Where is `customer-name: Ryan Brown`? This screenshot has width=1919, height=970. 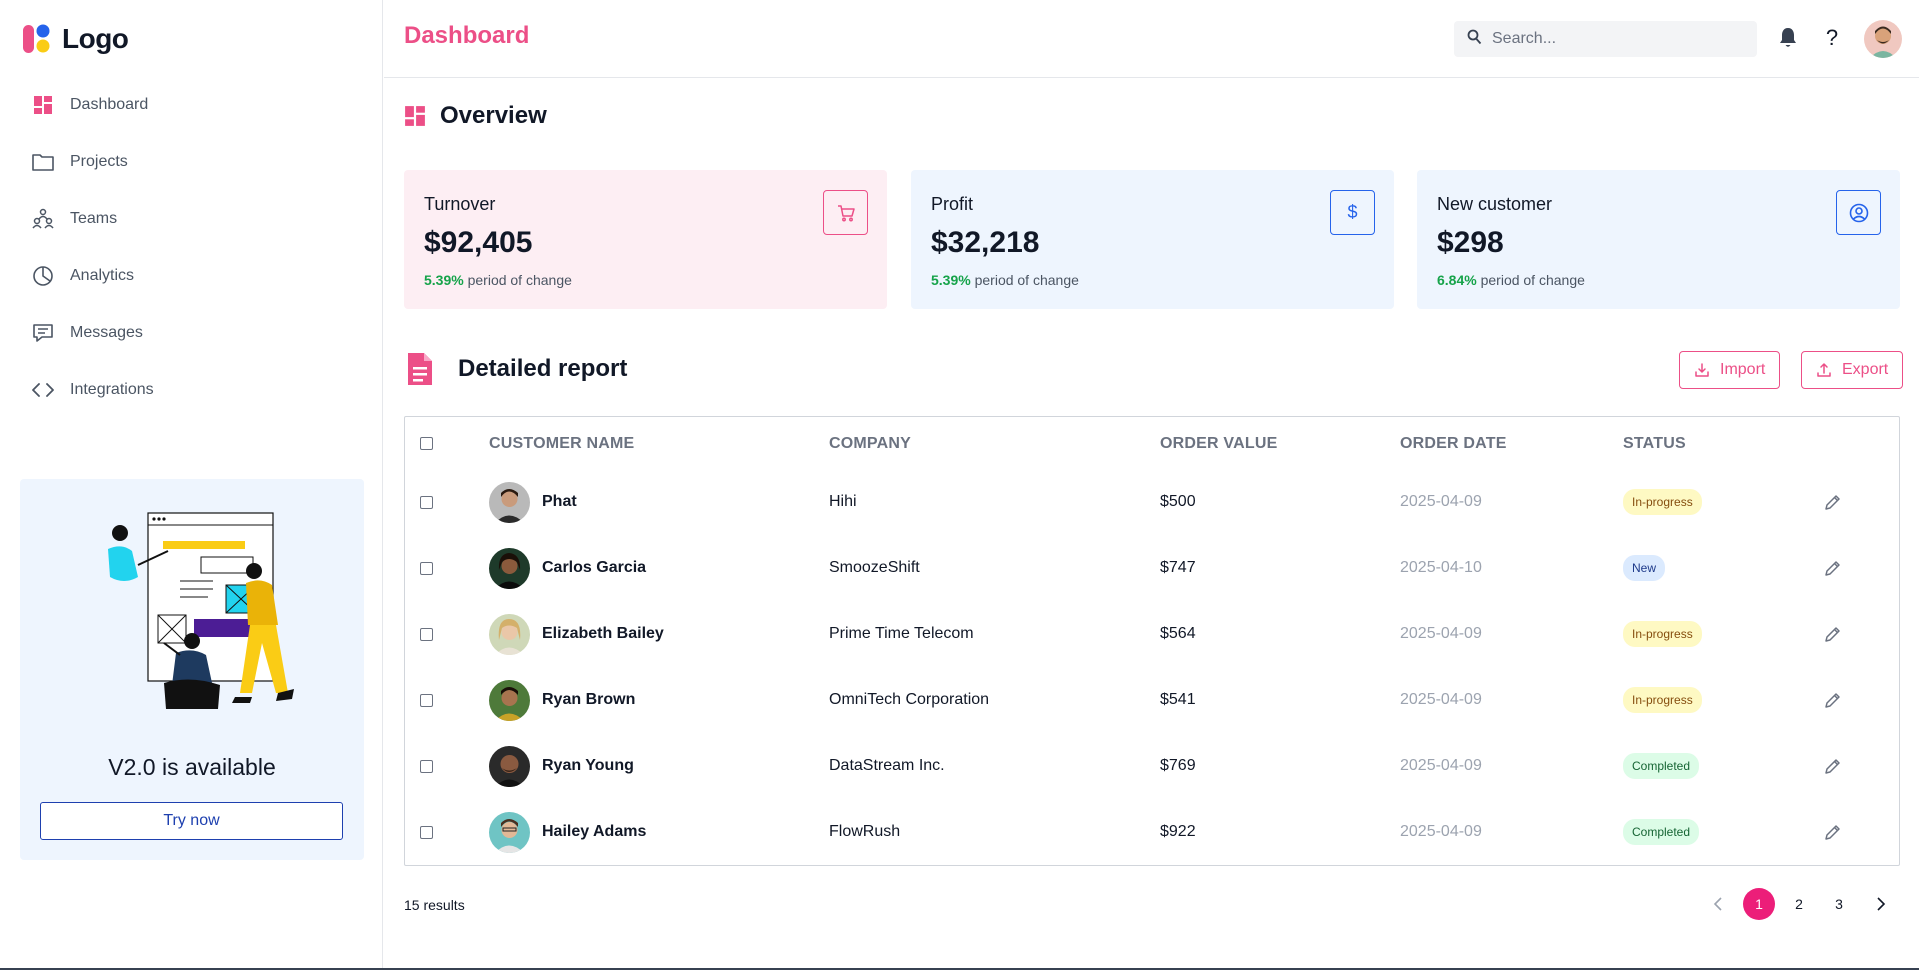
customer-name: Ryan Brown is located at coordinates (589, 699).